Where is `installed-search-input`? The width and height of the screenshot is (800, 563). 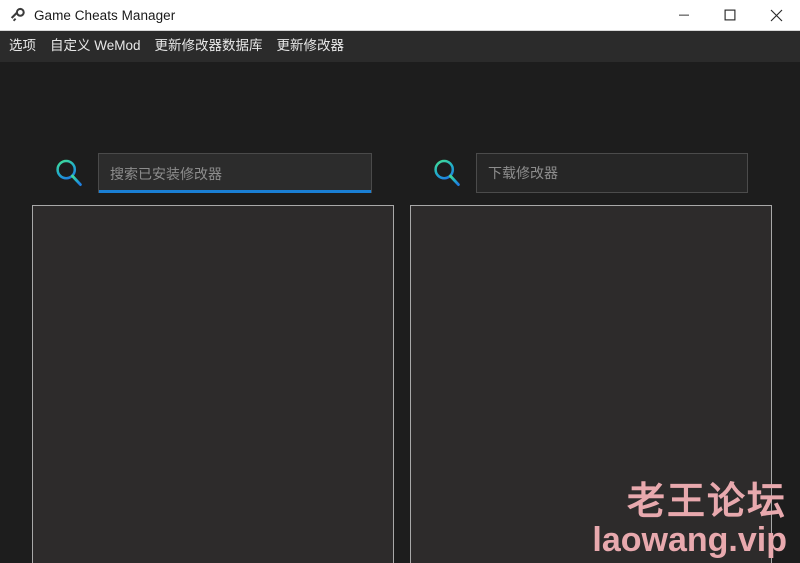
installed-search-input is located at coordinates (235, 173).